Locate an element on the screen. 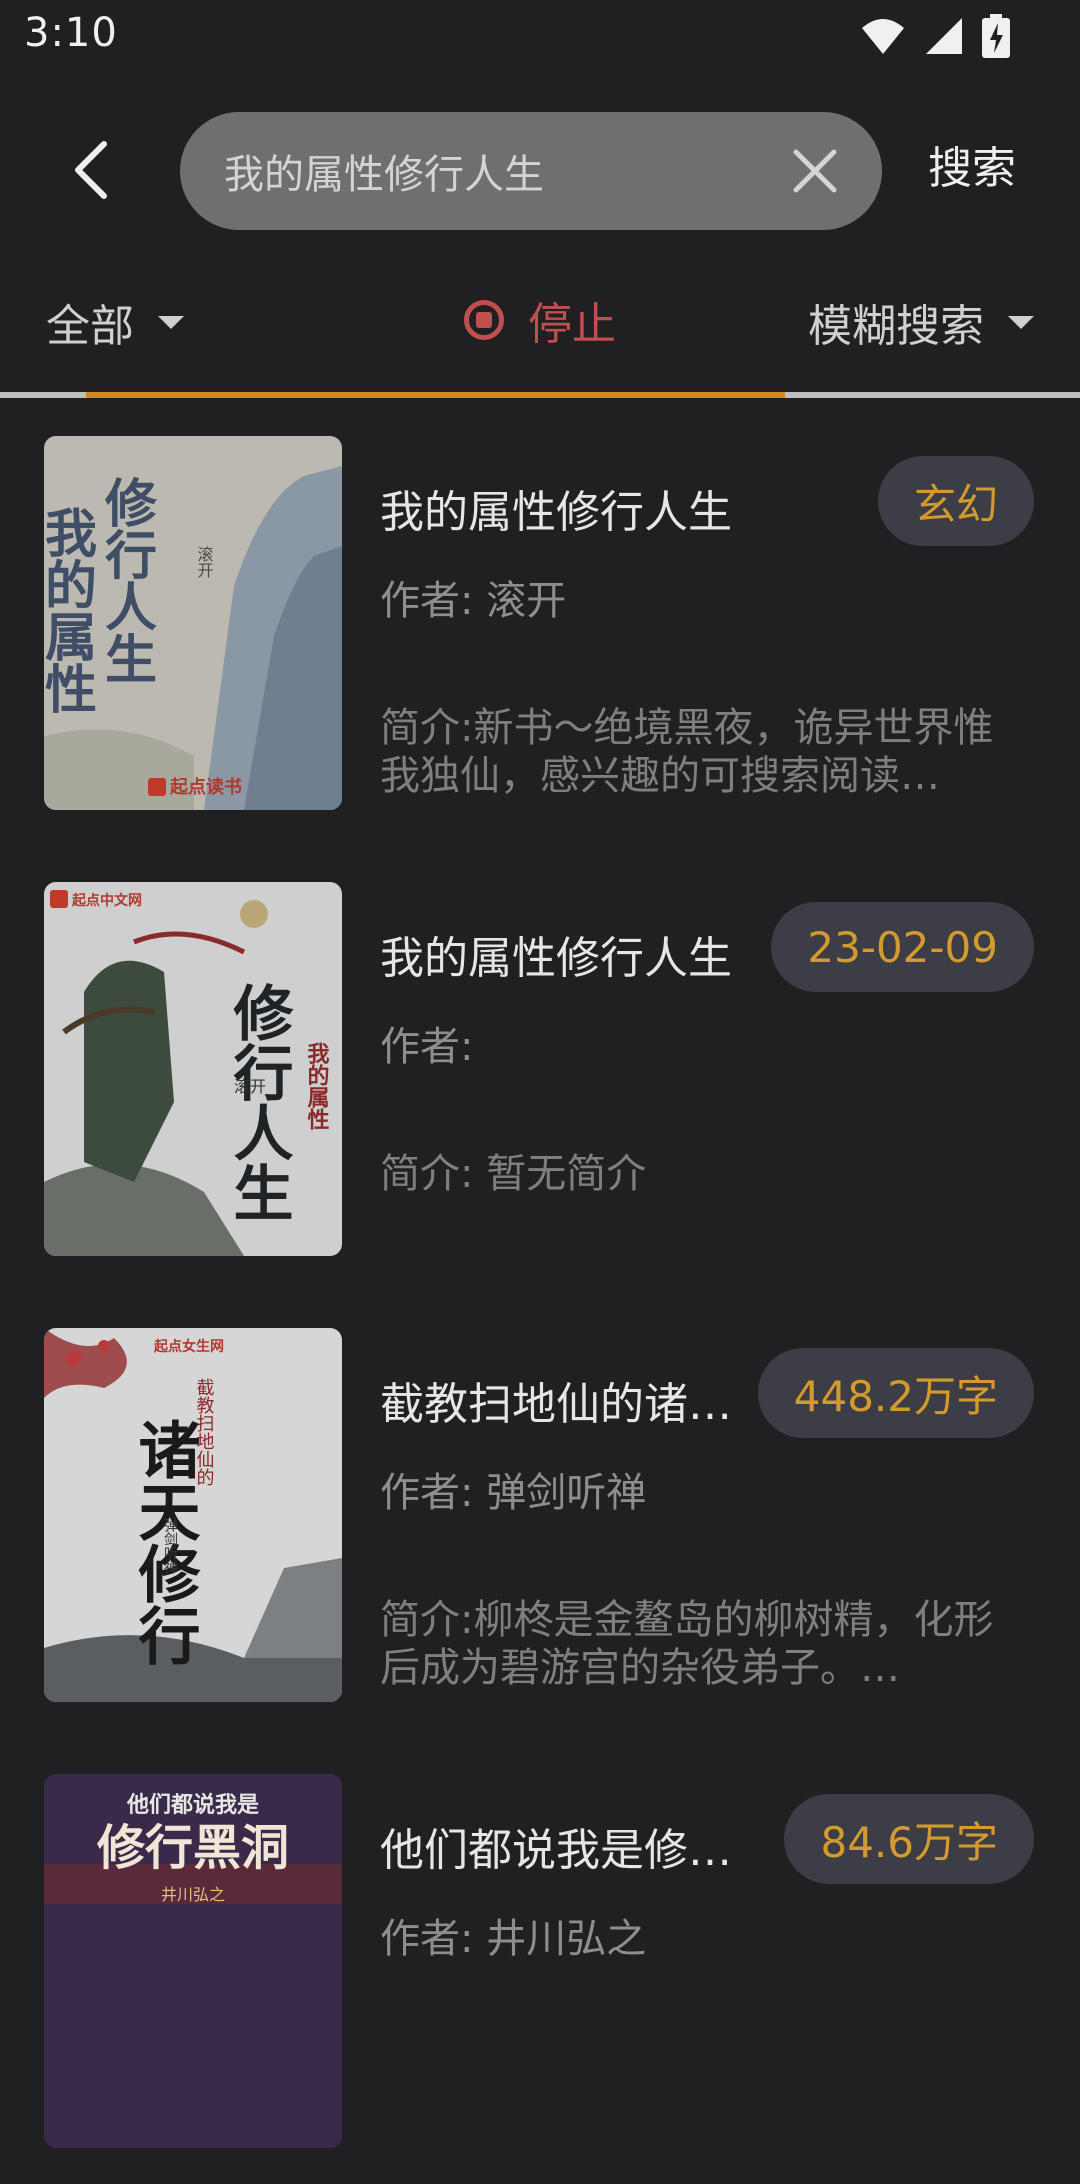 The width and height of the screenshot is (1080, 2184). book-tag: 23-02-09 is located at coordinates (902, 947).